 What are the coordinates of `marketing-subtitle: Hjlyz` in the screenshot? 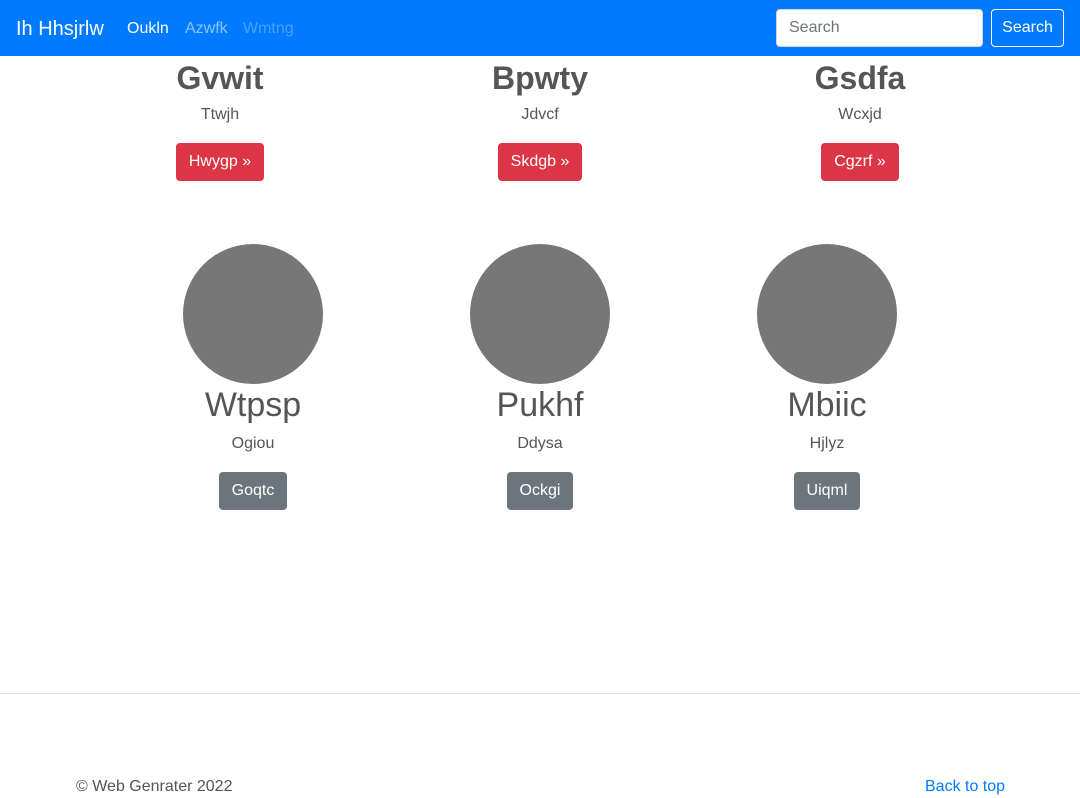 It's located at (827, 443).